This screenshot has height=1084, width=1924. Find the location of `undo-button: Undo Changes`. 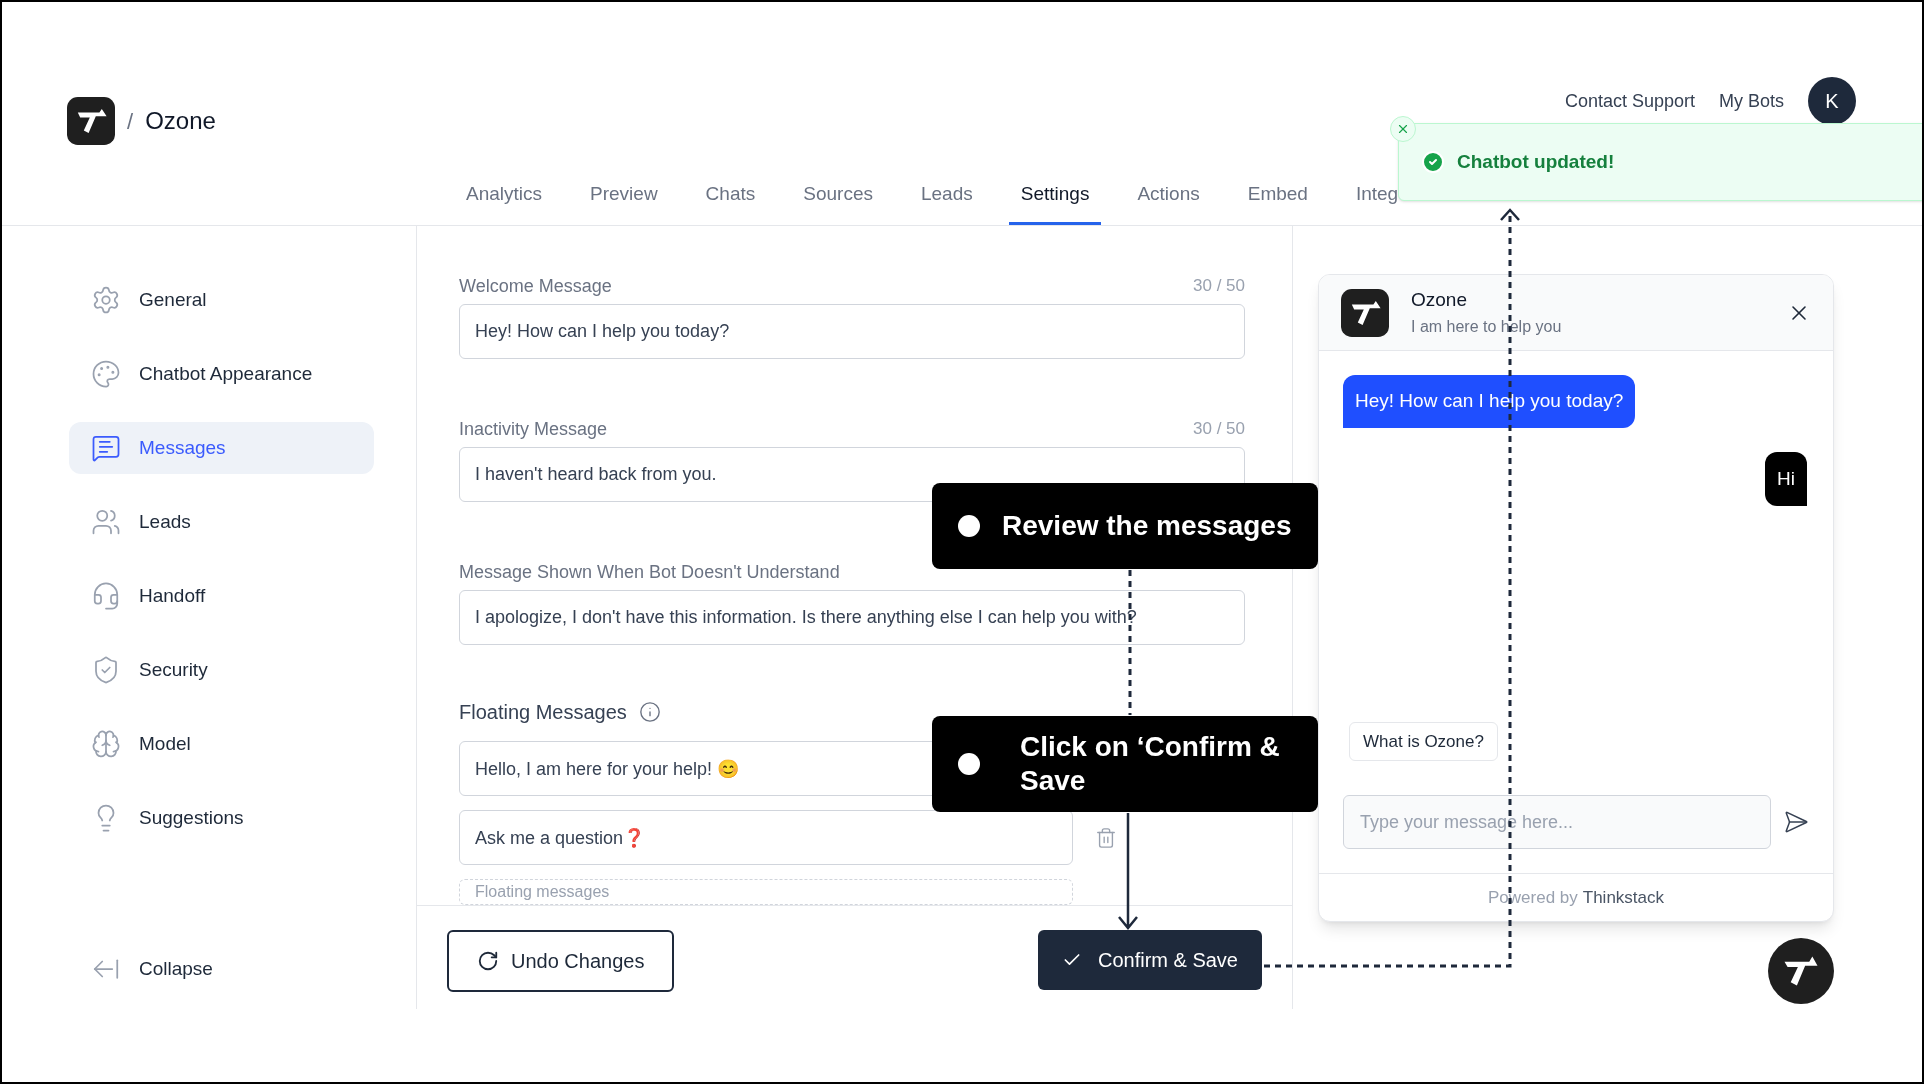

undo-button: Undo Changes is located at coordinates (561, 961).